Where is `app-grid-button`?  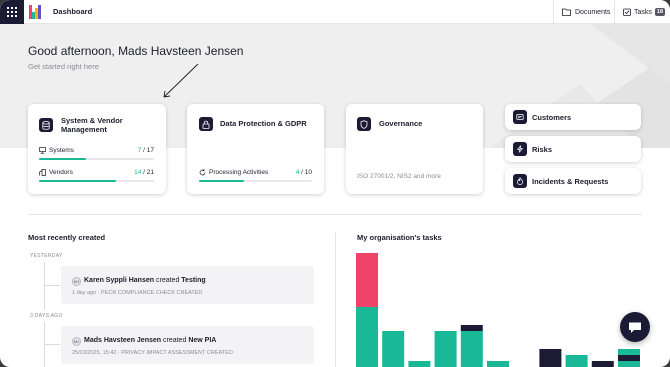 app-grid-button is located at coordinates (12, 12).